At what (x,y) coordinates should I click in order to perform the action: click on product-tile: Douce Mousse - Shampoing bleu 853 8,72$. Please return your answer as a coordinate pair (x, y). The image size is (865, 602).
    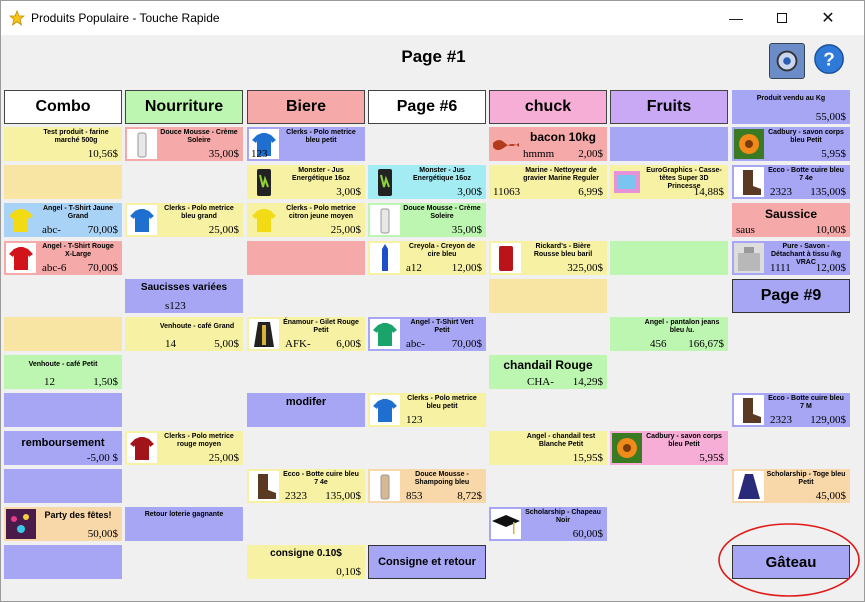
    Looking at the image, I should click on (427, 486).